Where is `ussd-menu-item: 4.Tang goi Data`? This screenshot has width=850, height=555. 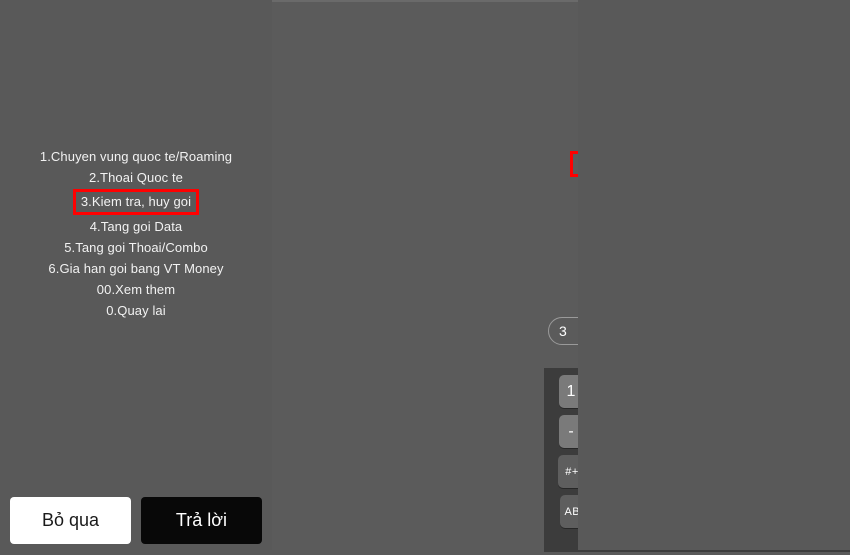 ussd-menu-item: 4.Tang goi Data is located at coordinates (136, 226).